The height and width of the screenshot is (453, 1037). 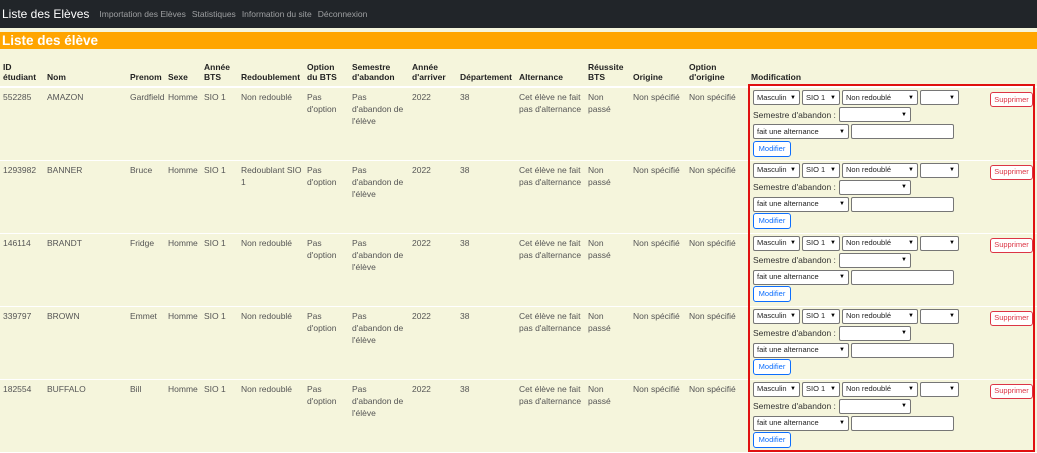 I want to click on header-annee-arriver: Année d'arriver, so click(x=433, y=69).